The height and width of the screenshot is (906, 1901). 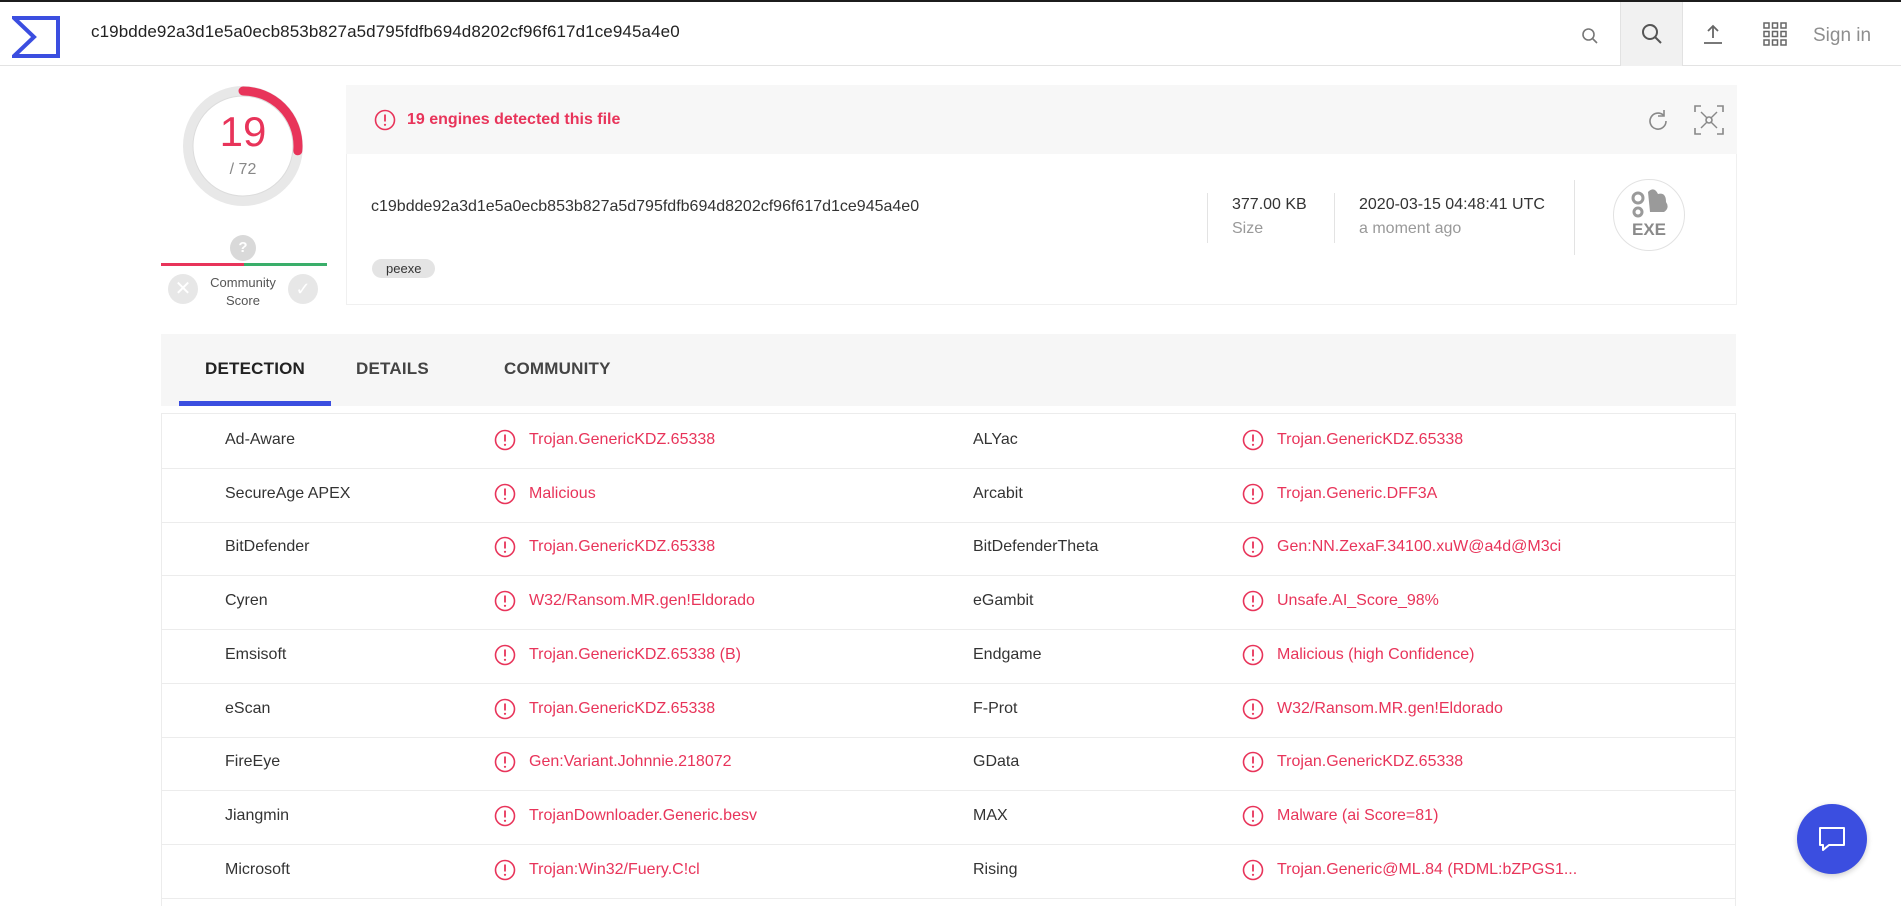 What do you see at coordinates (1452, 204) in the screenshot?
I see `file-date-value: 2020-03-15 04:48:41 UTC` at bounding box center [1452, 204].